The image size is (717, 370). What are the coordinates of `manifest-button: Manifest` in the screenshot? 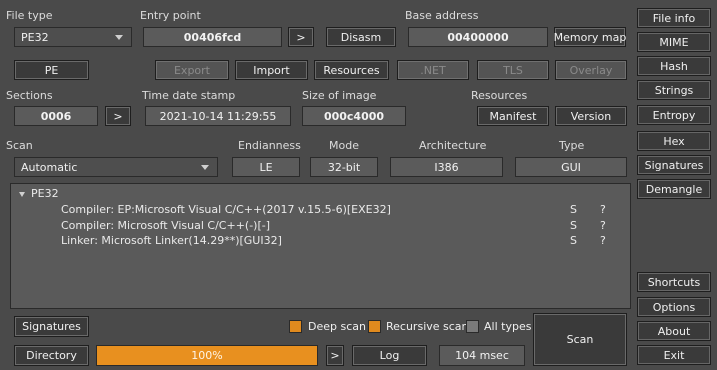 It's located at (513, 116).